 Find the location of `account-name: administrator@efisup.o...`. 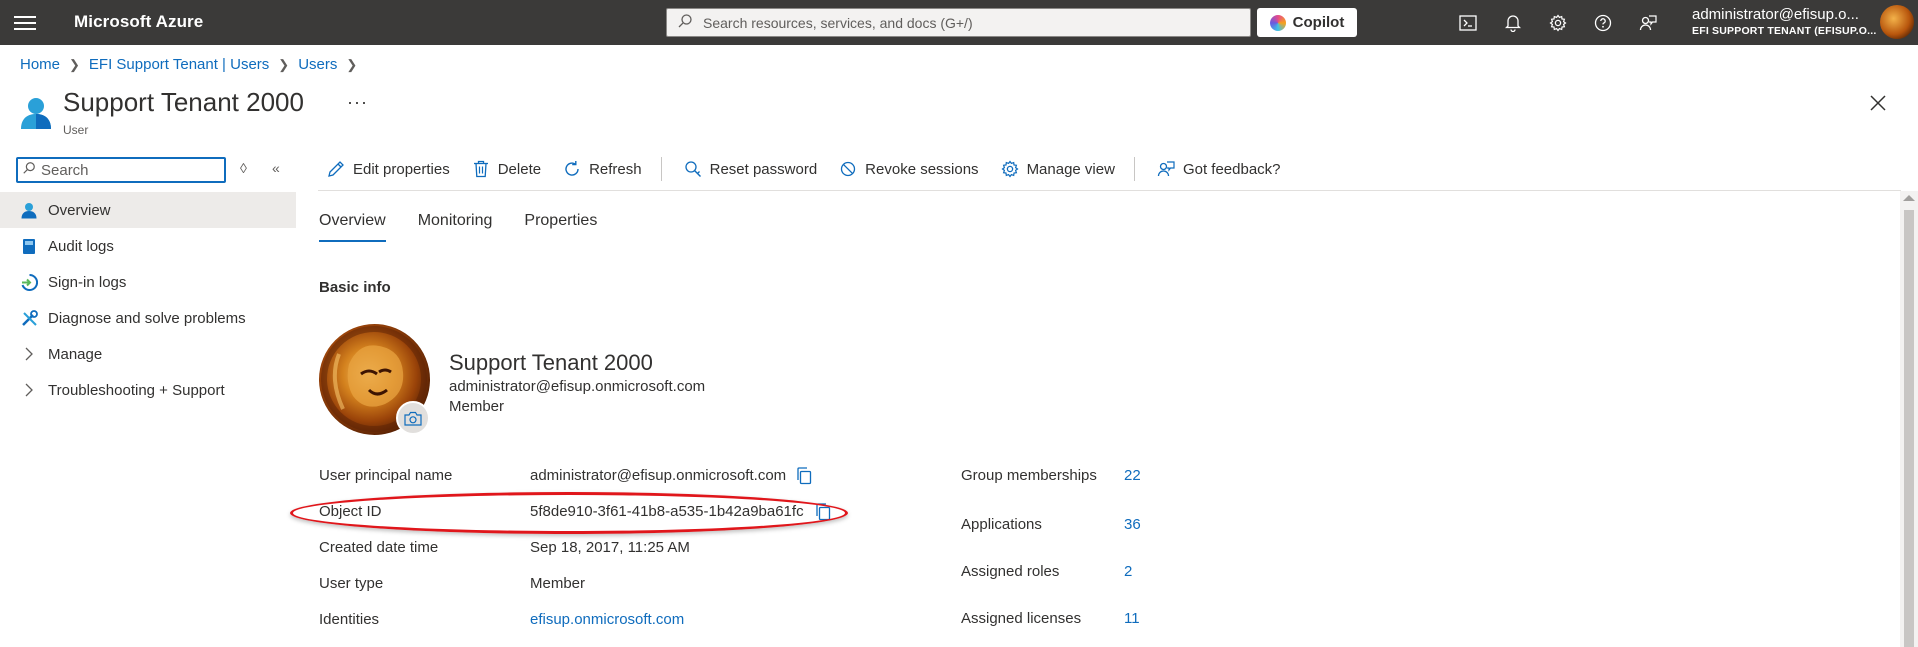

account-name: administrator@efisup.o... is located at coordinates (1775, 14).